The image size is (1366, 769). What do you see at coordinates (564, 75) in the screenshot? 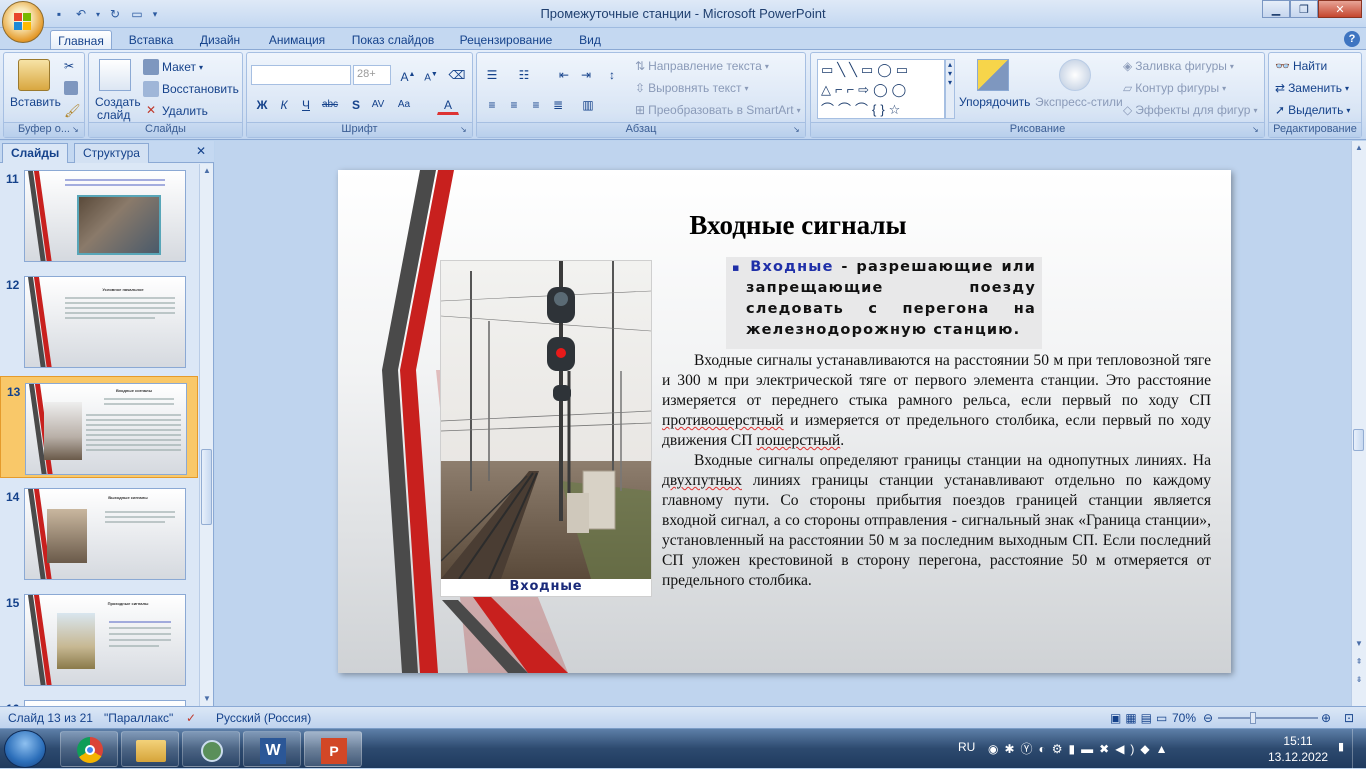
I see `decrease-indent-icon: ⇤` at bounding box center [564, 75].